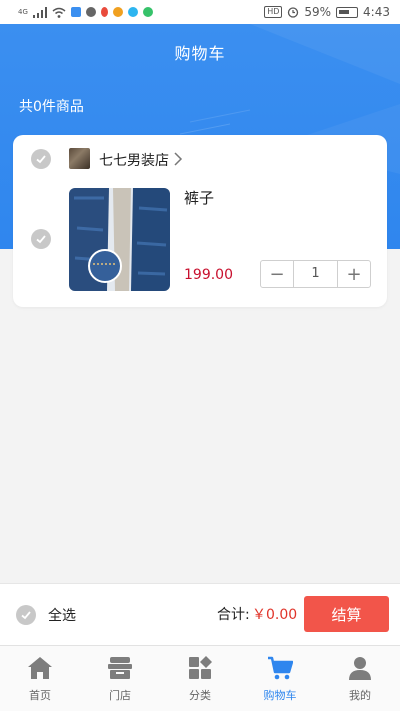 The image size is (400, 711). Describe the element at coordinates (120, 695) in the screenshot. I see `tab-label: 门店` at that location.